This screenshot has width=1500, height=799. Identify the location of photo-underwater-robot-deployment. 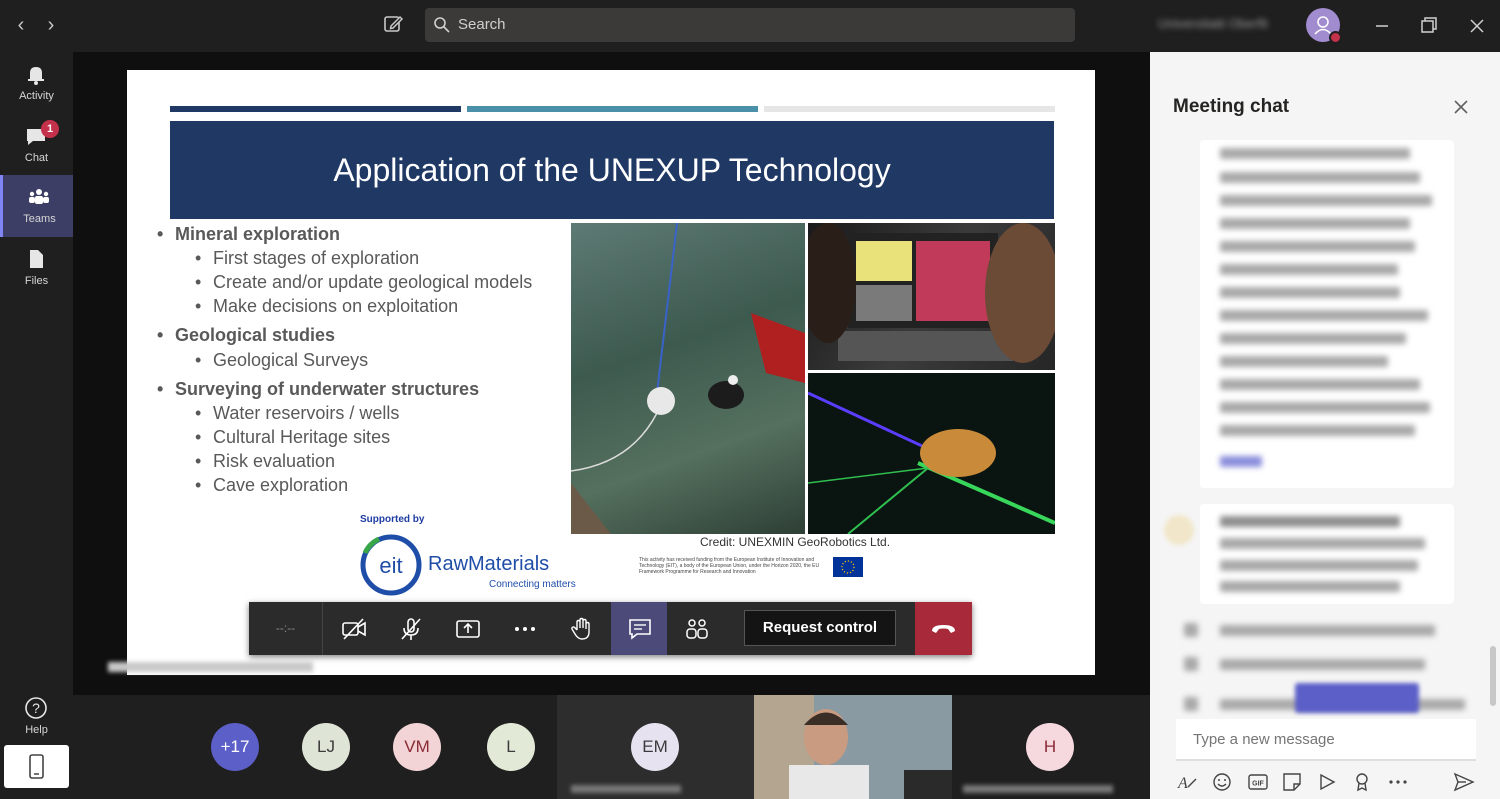
(688, 378).